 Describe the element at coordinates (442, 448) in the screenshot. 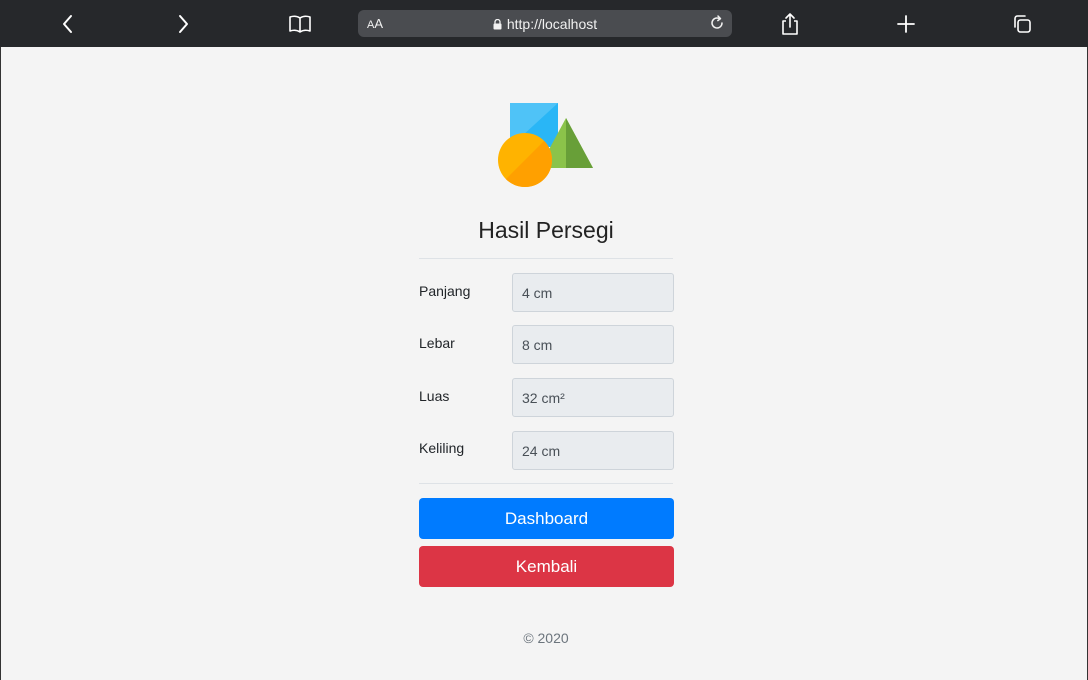

I see `keliling-label: Keliling` at that location.